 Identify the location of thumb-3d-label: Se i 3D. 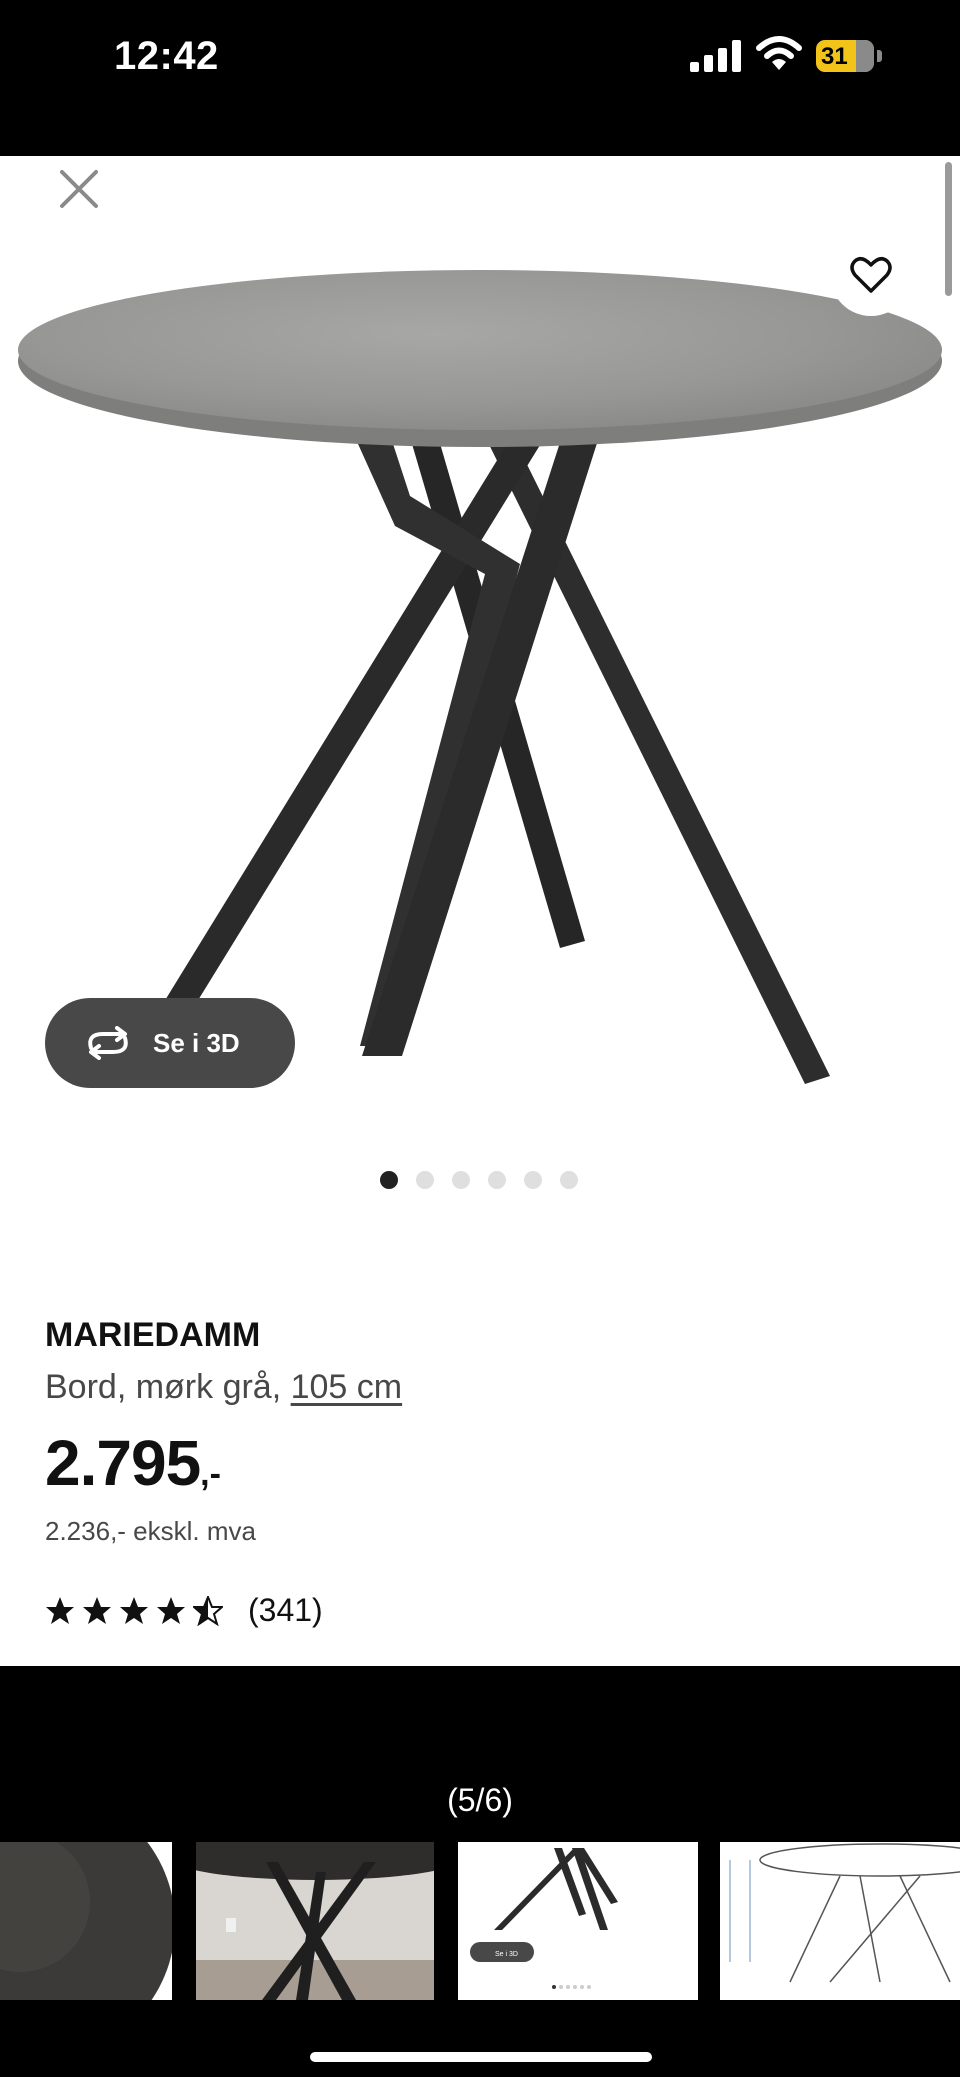
(506, 1954).